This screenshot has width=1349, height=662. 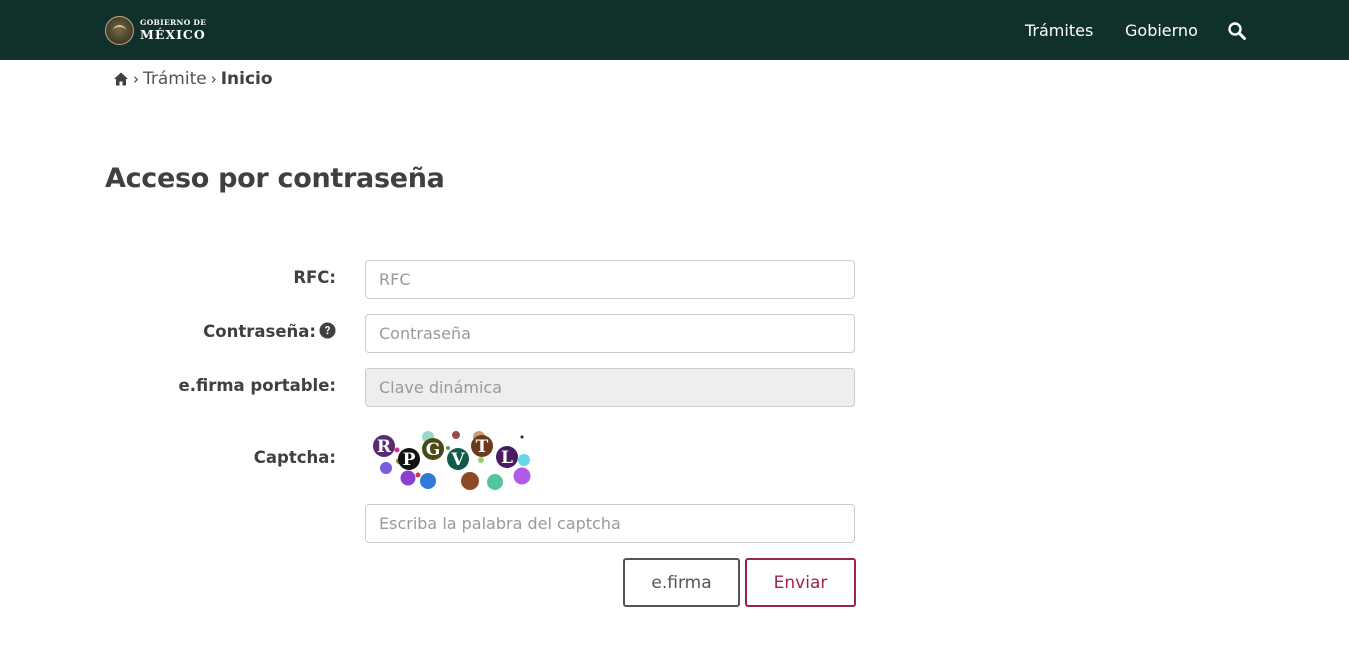 I want to click on gobierno-de-mexico-logo: GOBIERNO DE MÉXICO, so click(x=155, y=30).